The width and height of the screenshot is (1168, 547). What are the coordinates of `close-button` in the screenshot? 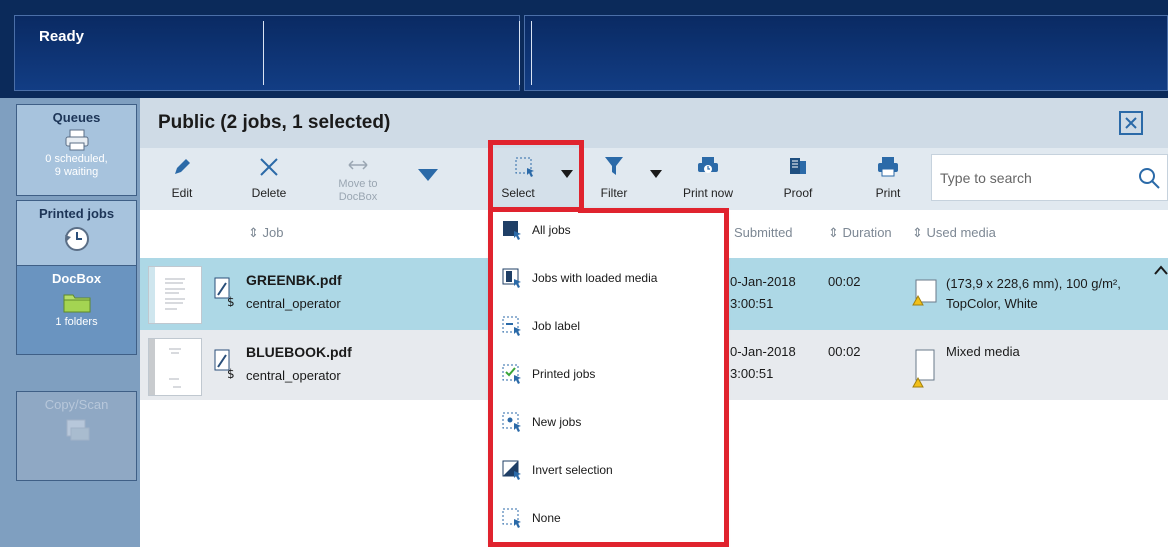 It's located at (1131, 123).